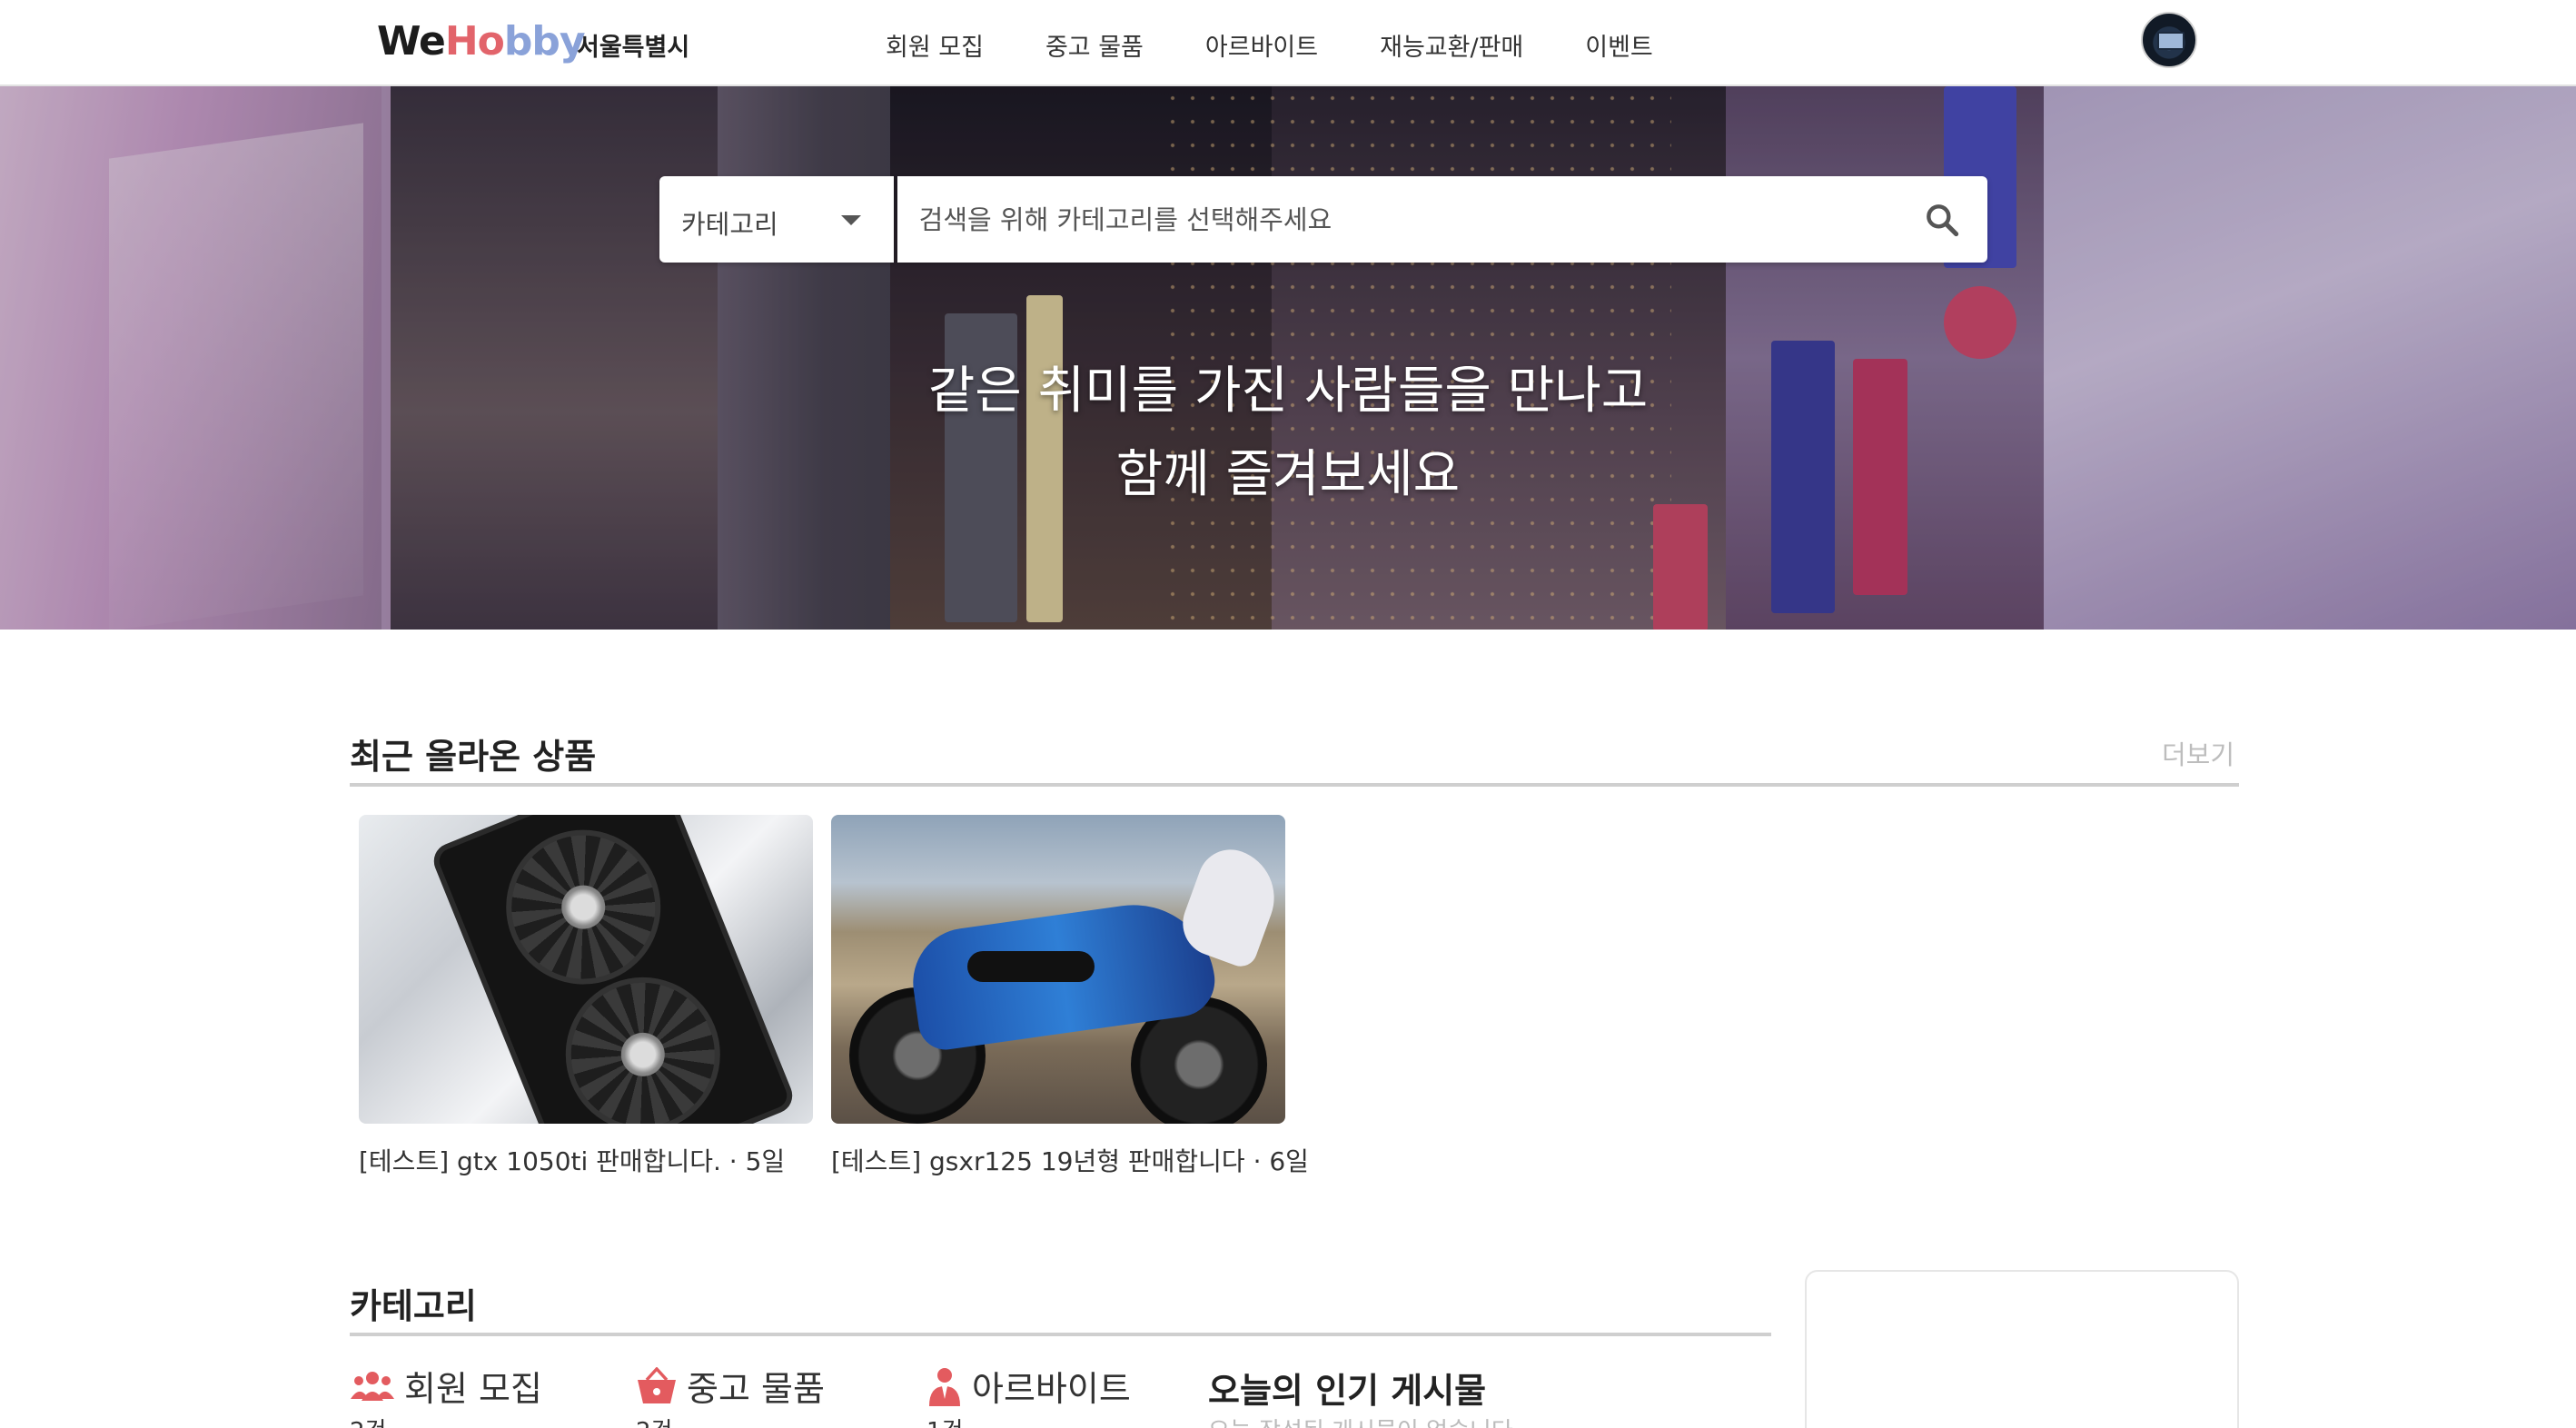  Describe the element at coordinates (1288, 434) in the screenshot. I see `hero-headline: 같은 취미를 가진 사람들을 만나고 함께 즐겨보세요` at that location.